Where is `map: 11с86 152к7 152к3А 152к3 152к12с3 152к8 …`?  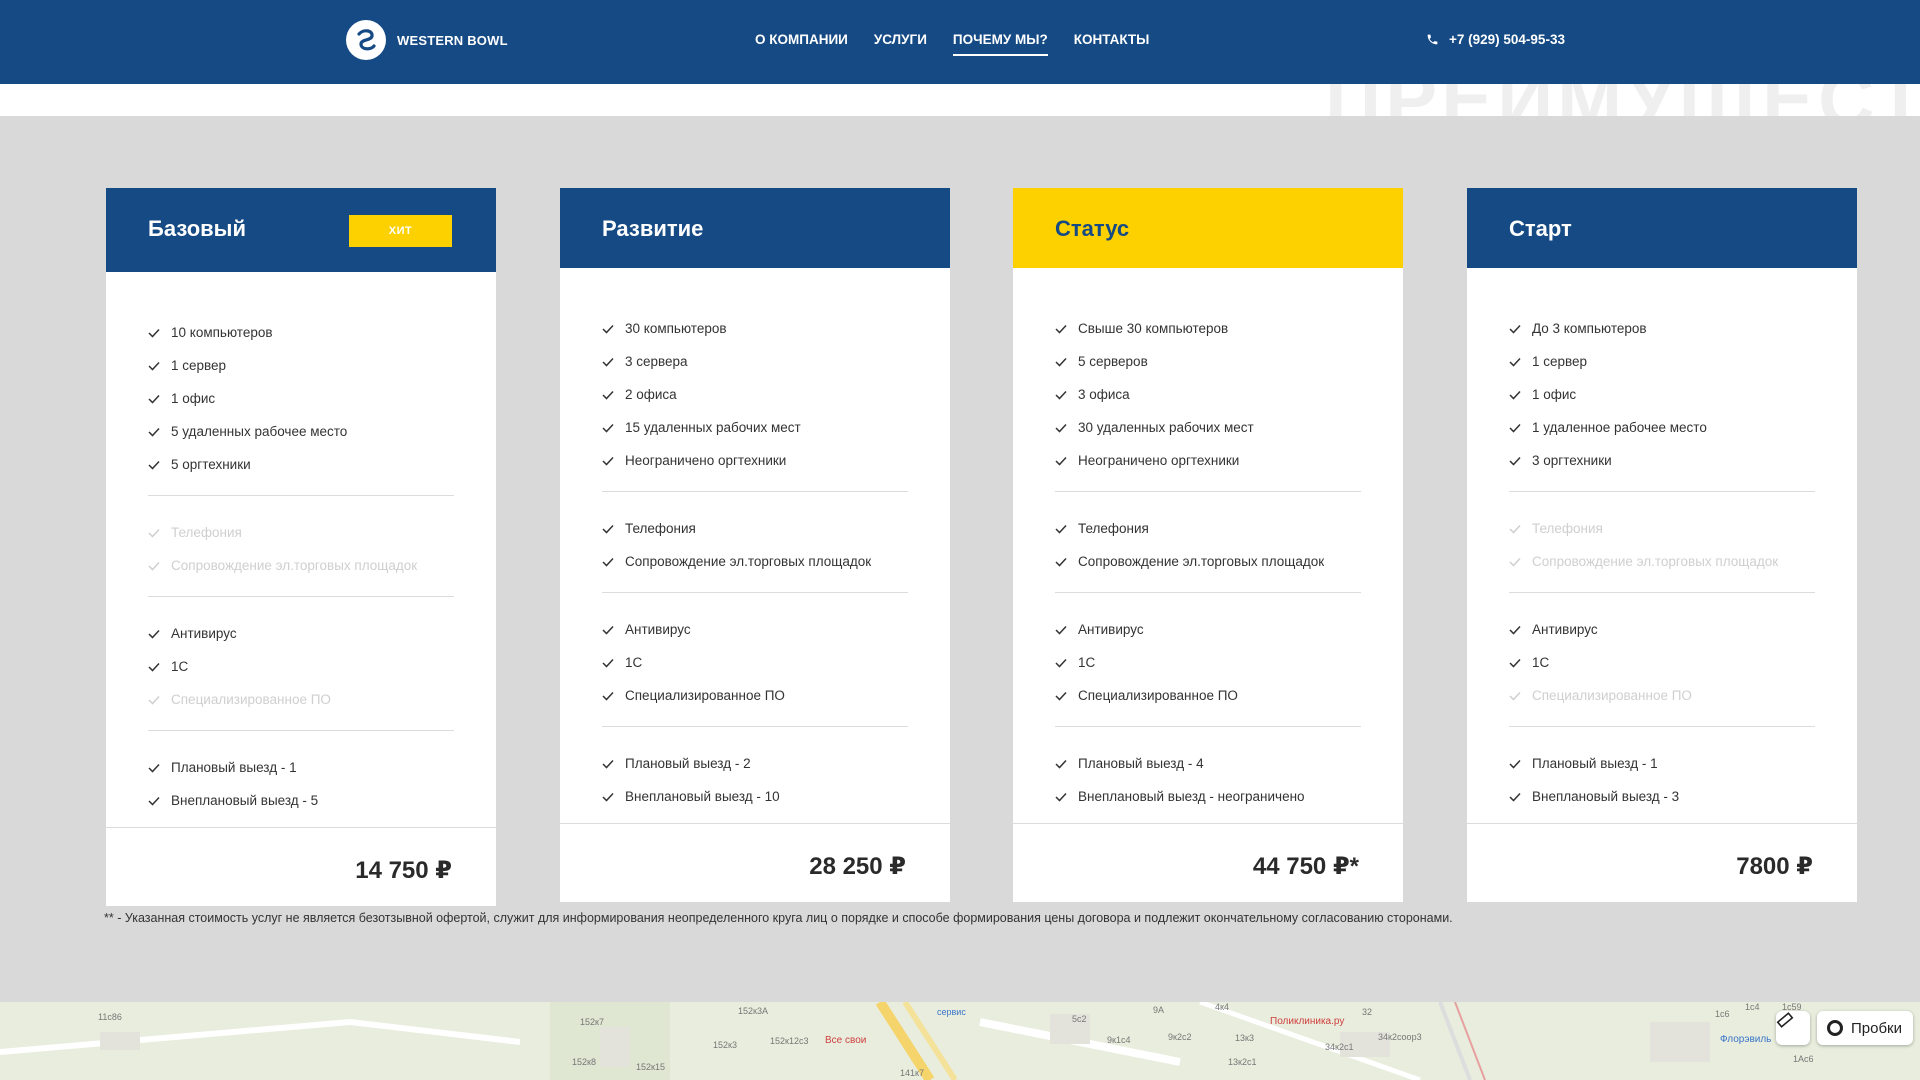 map: 11с86 152к7 152к3А 152к3 152к12с3 152к8 … is located at coordinates (960, 1041).